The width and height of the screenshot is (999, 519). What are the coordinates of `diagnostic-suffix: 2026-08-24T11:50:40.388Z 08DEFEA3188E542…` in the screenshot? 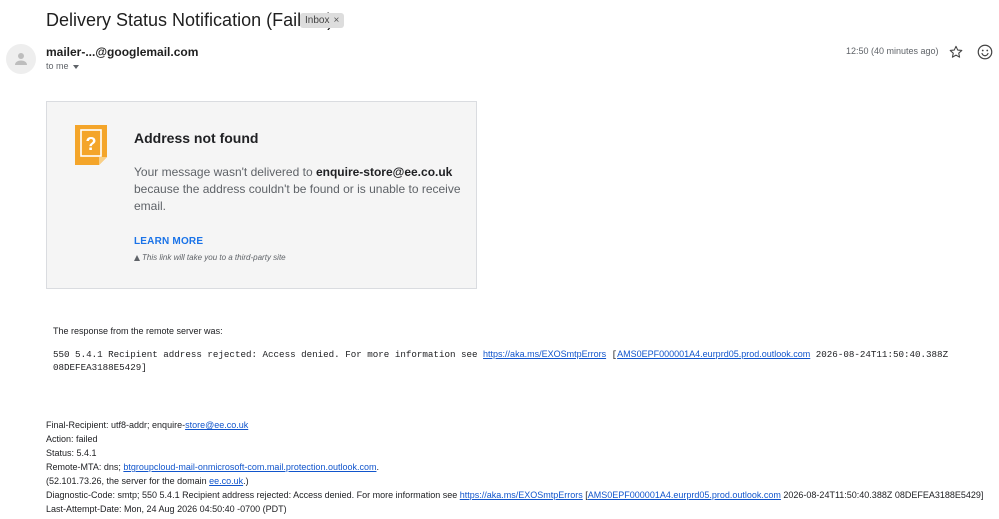 It's located at (882, 495).